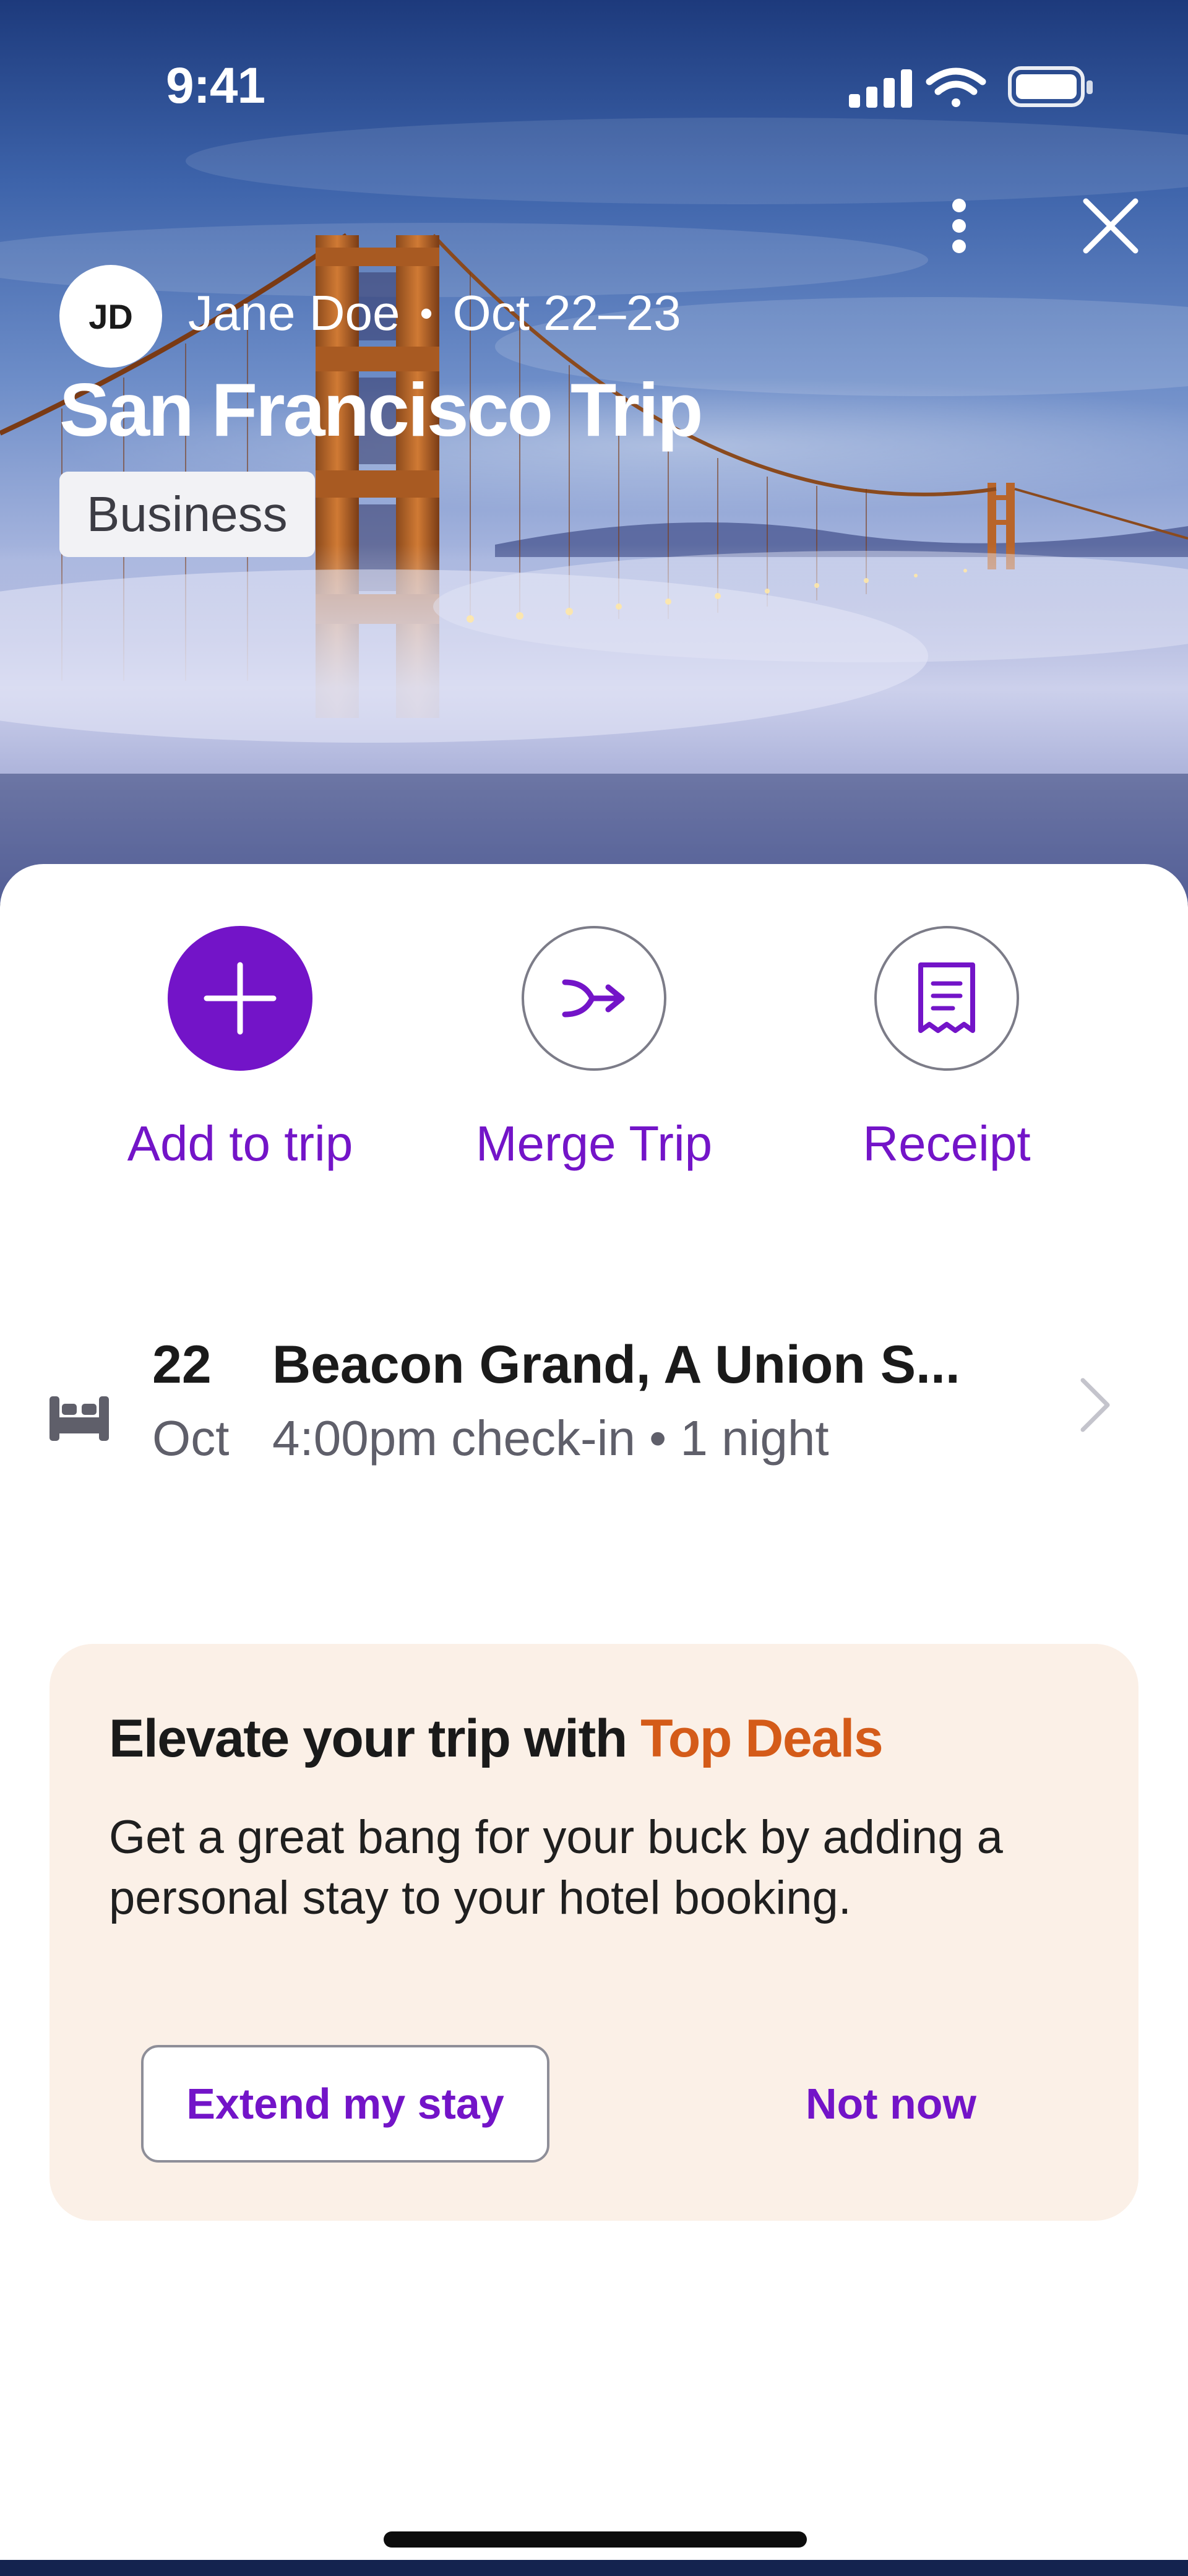 The image size is (1188, 2576). I want to click on receipt-button: Receipt, so click(947, 1049).